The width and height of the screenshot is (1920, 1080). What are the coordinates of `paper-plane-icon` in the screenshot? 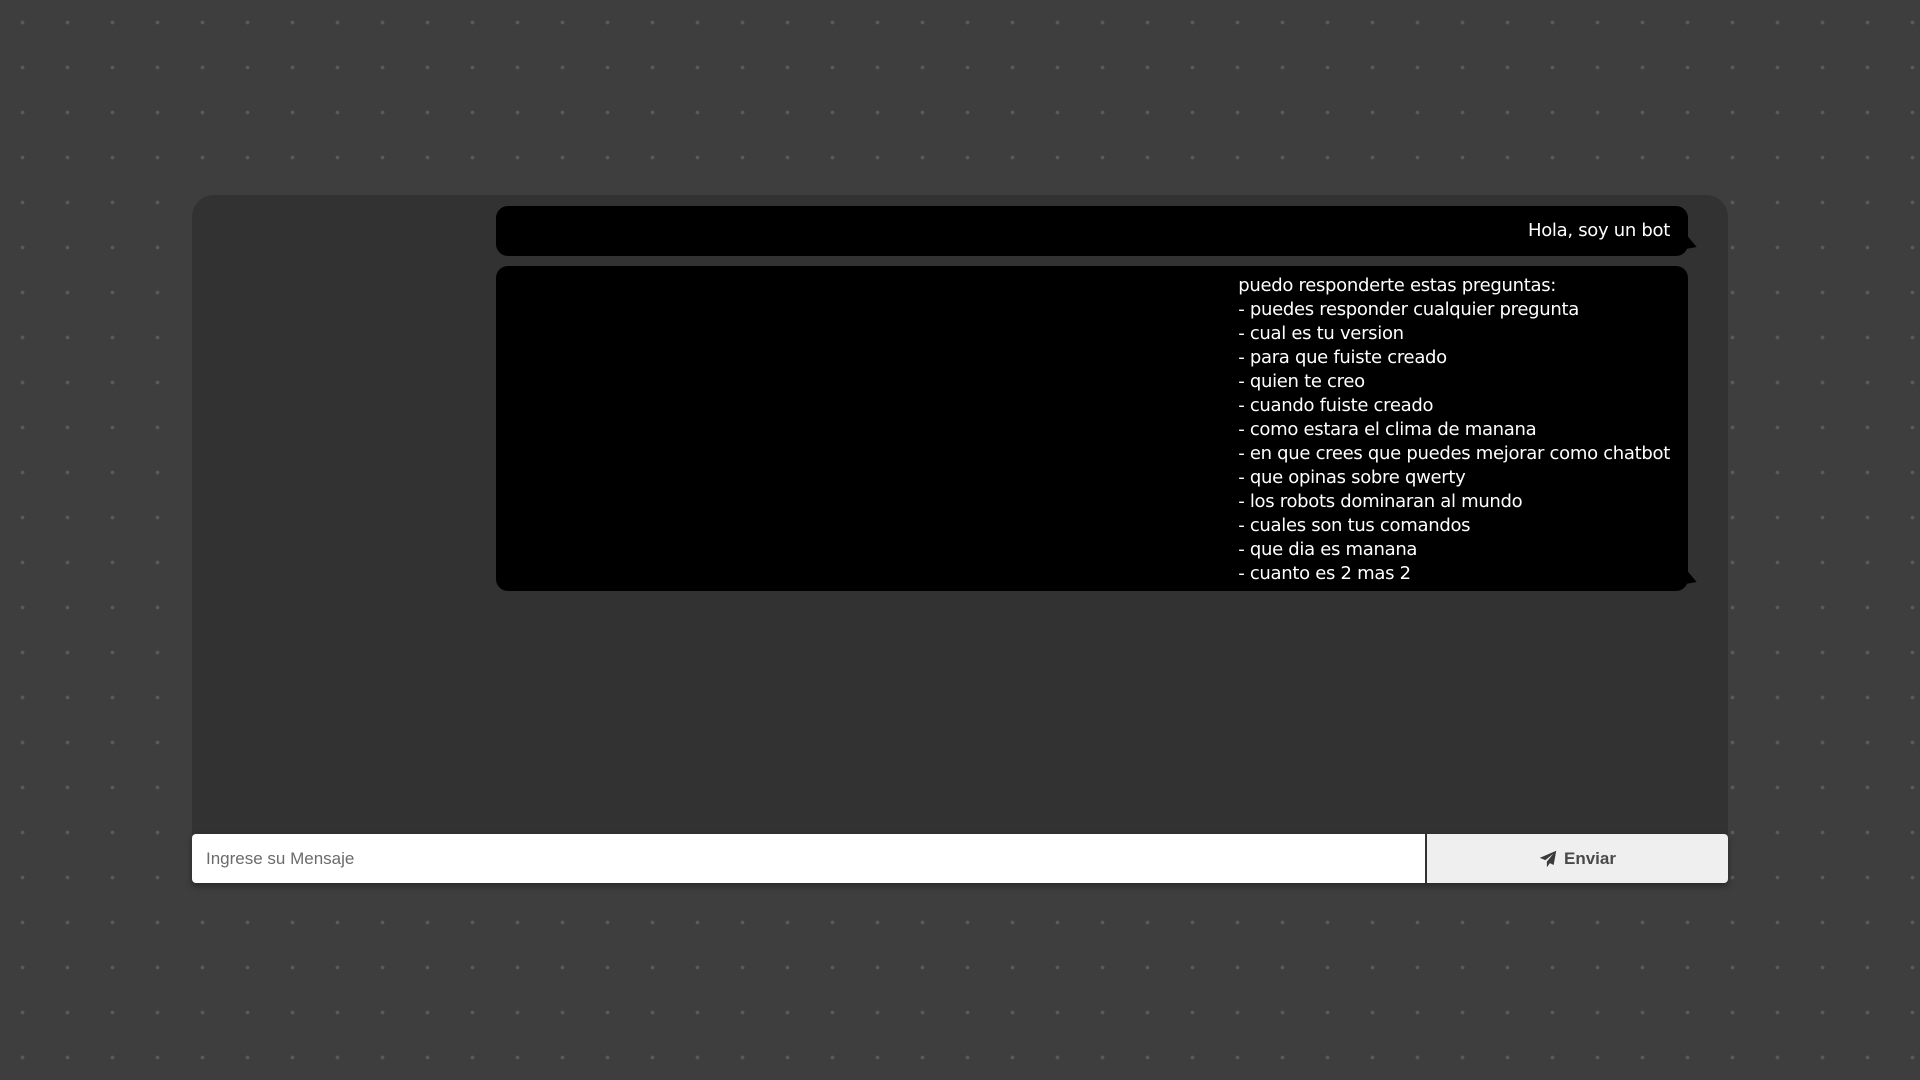 It's located at (1548, 859).